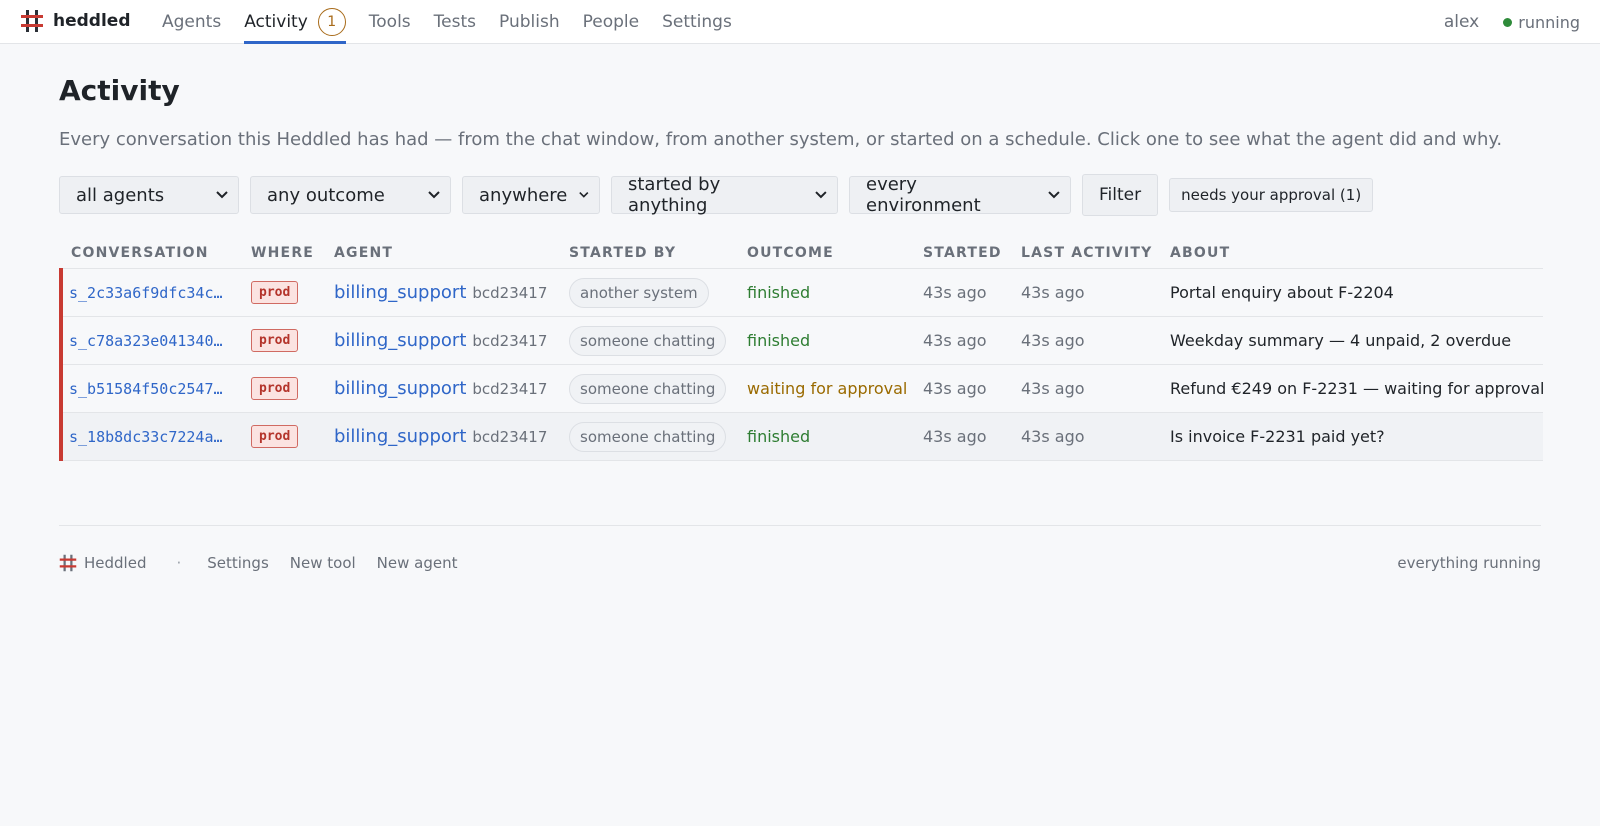  I want to click on system-status: running, so click(1549, 22).